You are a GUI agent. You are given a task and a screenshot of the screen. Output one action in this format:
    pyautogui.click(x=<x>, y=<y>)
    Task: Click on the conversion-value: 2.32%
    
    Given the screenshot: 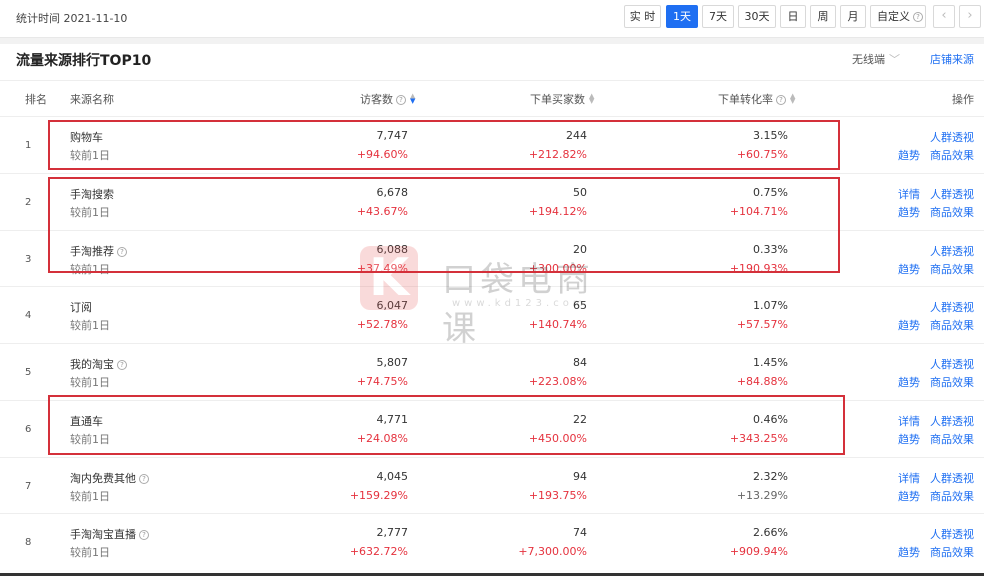 What is the action you would take?
    pyautogui.click(x=770, y=476)
    